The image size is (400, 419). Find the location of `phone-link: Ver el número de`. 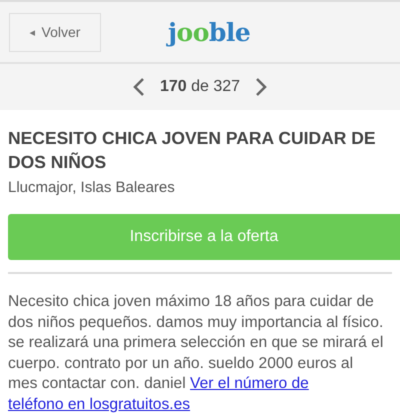

phone-link: Ver el número de is located at coordinates (249, 383).